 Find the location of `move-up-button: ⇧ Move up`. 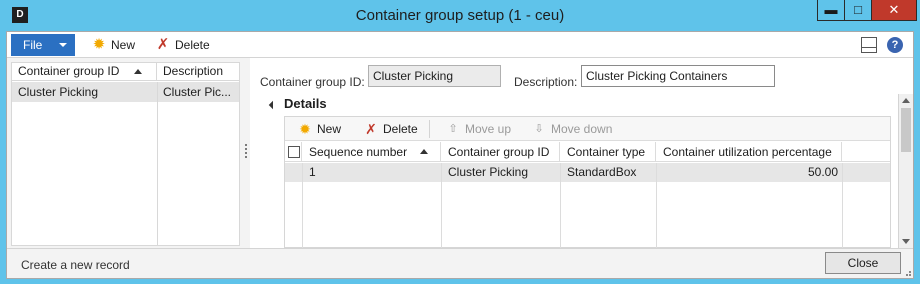

move-up-button: ⇧ Move up is located at coordinates (478, 129).